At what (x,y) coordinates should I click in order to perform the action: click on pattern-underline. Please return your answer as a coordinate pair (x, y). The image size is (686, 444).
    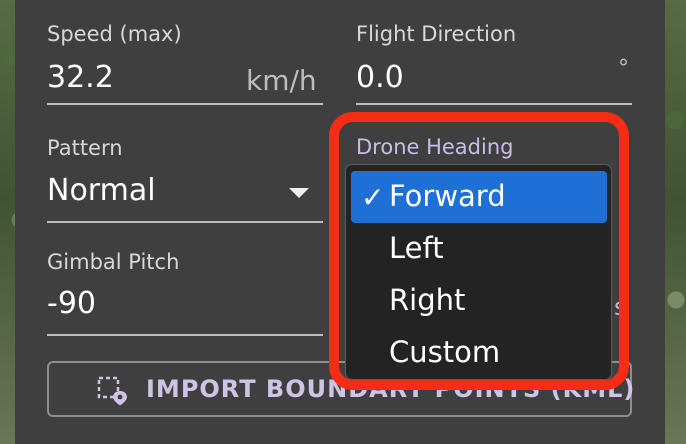
    Looking at the image, I should click on (185, 222).